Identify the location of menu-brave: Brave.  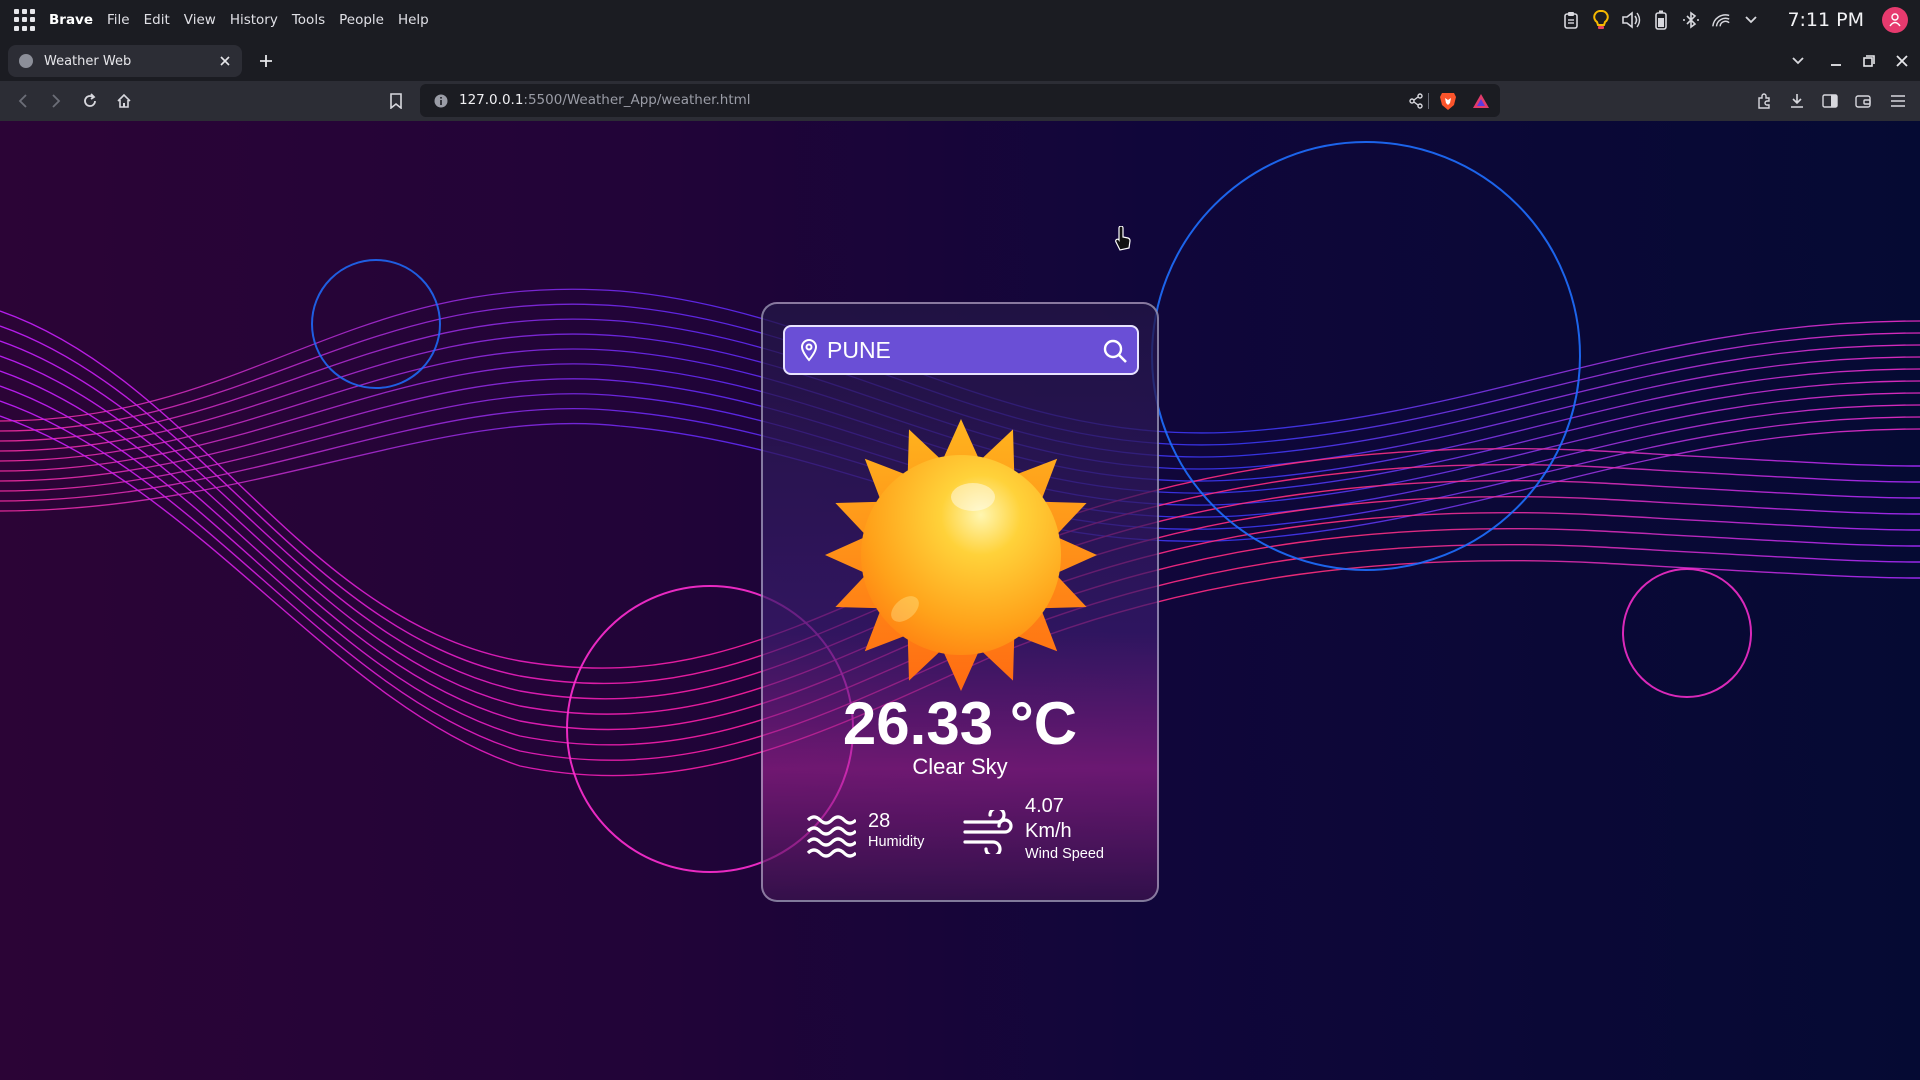
(71, 20).